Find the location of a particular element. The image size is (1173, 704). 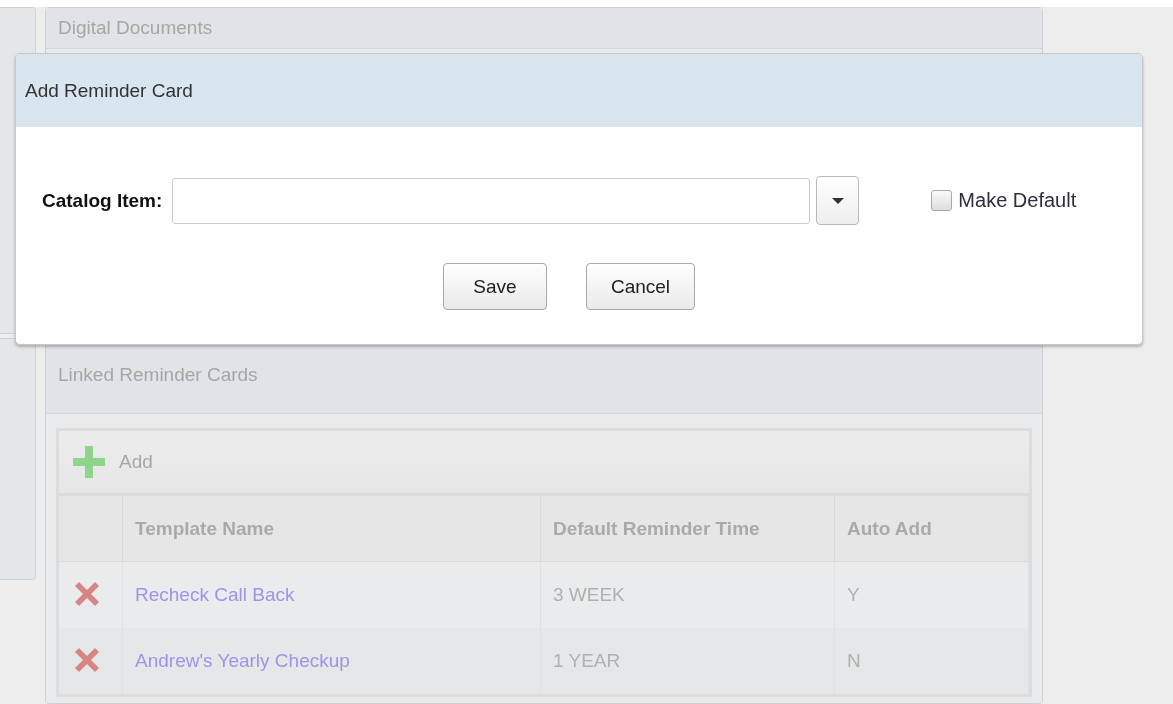

catalog-item-field is located at coordinates (491, 200).